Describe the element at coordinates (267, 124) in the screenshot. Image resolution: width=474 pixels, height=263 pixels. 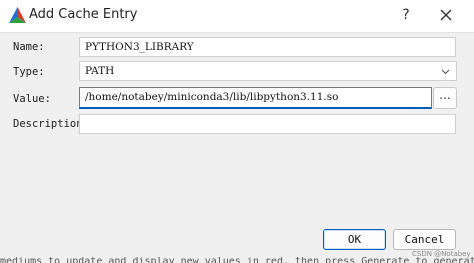
I see `description-input` at that location.